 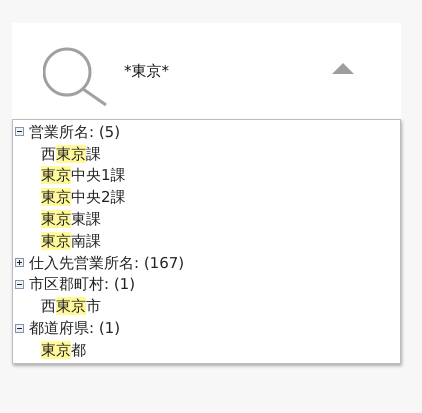 I want to click on group-label: 営業所名: (5), so click(x=74, y=132).